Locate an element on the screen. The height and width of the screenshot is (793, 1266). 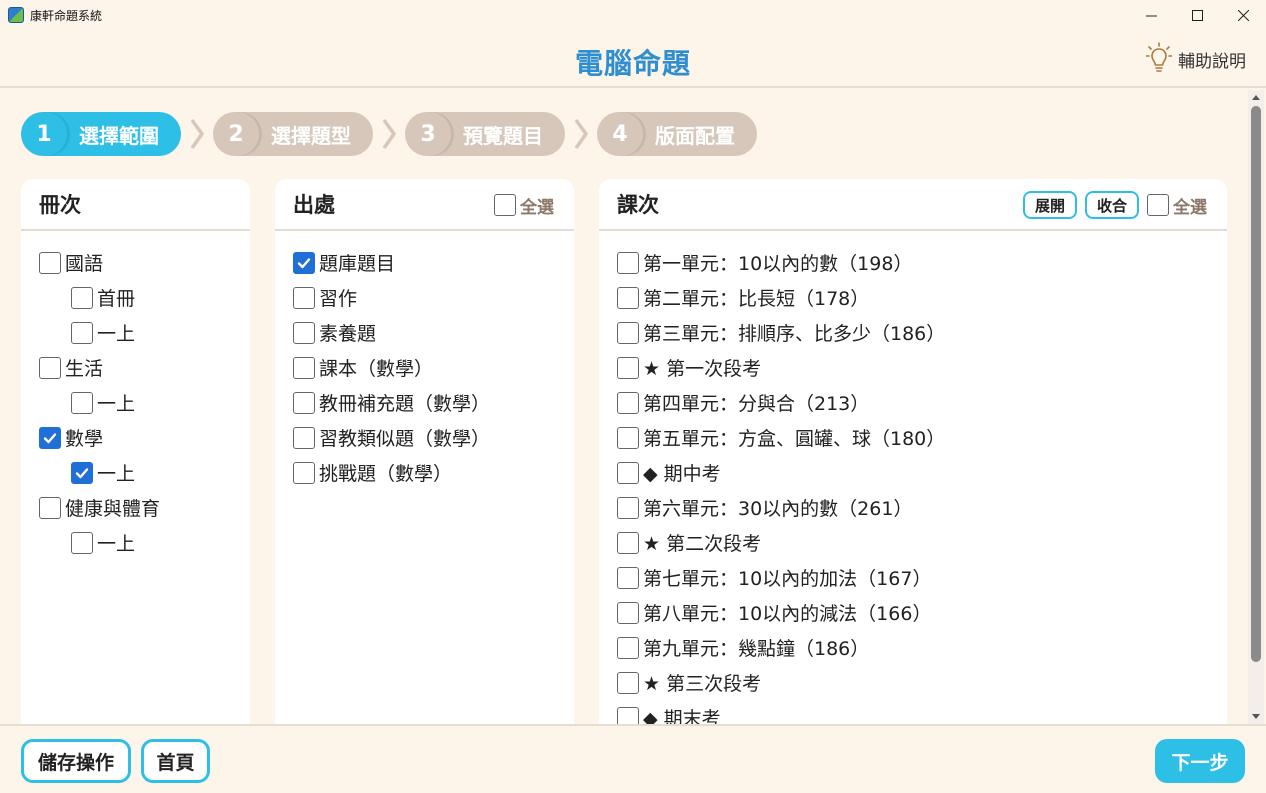
step-select-type: 2 選擇題型 is located at coordinates (293, 134).